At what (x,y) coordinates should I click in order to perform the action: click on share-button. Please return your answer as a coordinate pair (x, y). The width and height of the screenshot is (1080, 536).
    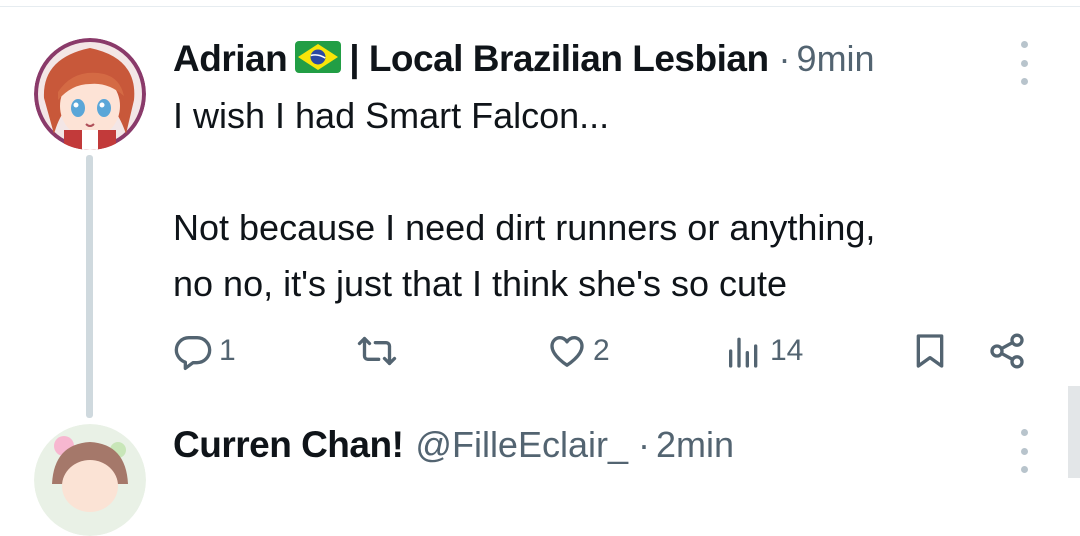
    Looking at the image, I should click on (1007, 351).